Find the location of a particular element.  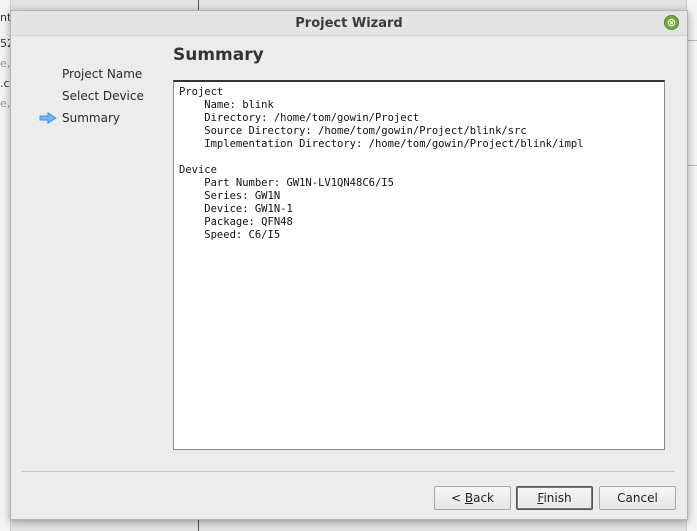

dialog-title: Project Wizard is located at coordinates (349, 23).